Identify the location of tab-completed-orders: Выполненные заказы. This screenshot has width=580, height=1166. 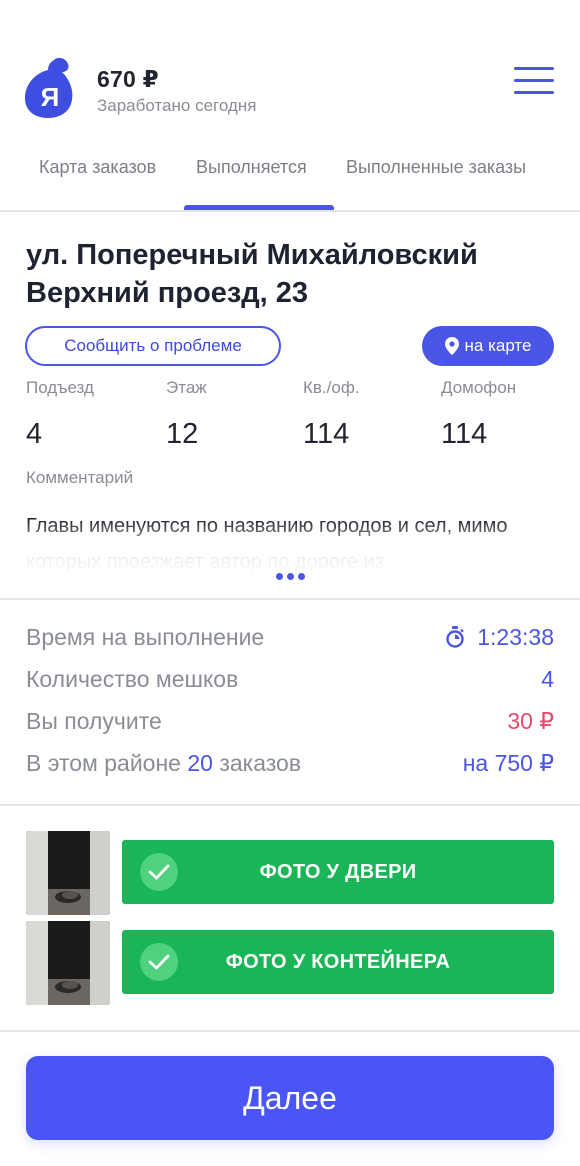
(436, 167).